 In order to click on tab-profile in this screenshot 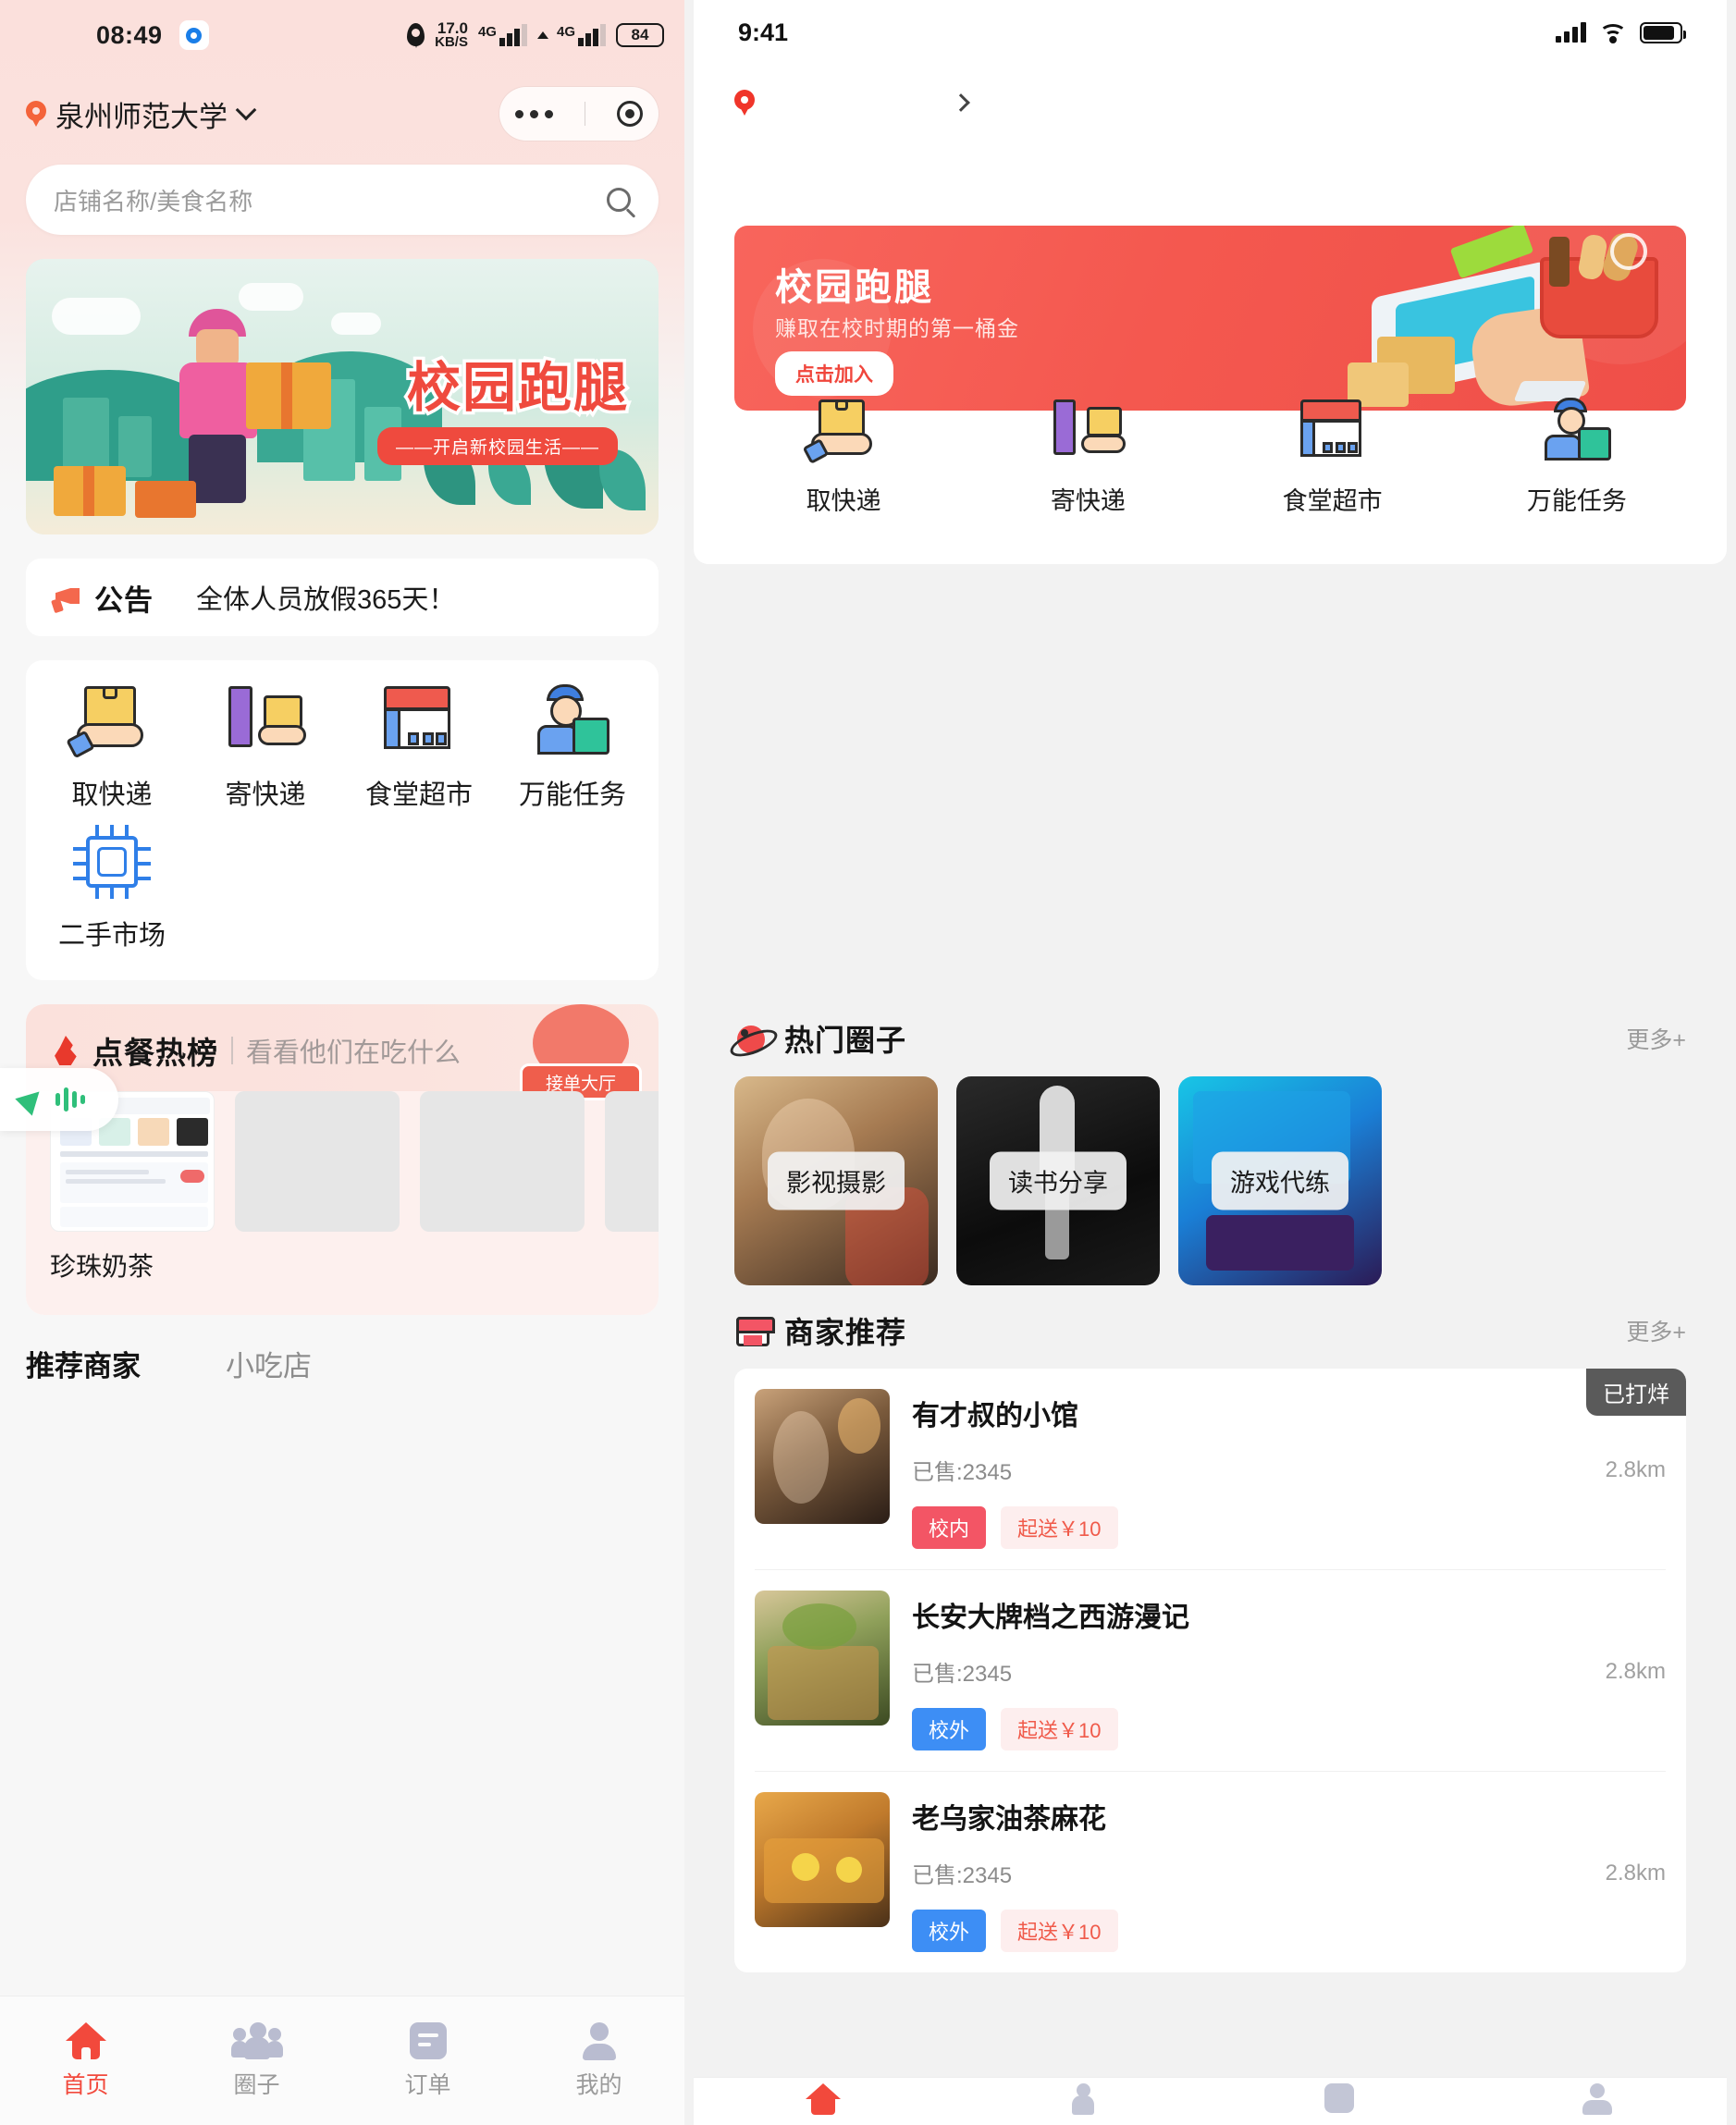, I will do `click(1598, 2099)`.